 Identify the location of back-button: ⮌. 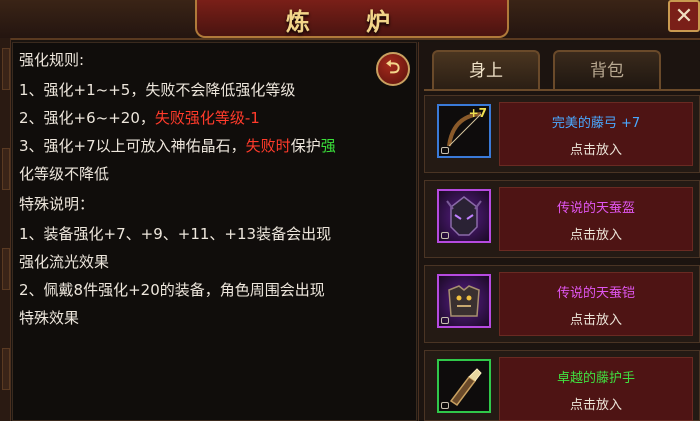
(393, 69).